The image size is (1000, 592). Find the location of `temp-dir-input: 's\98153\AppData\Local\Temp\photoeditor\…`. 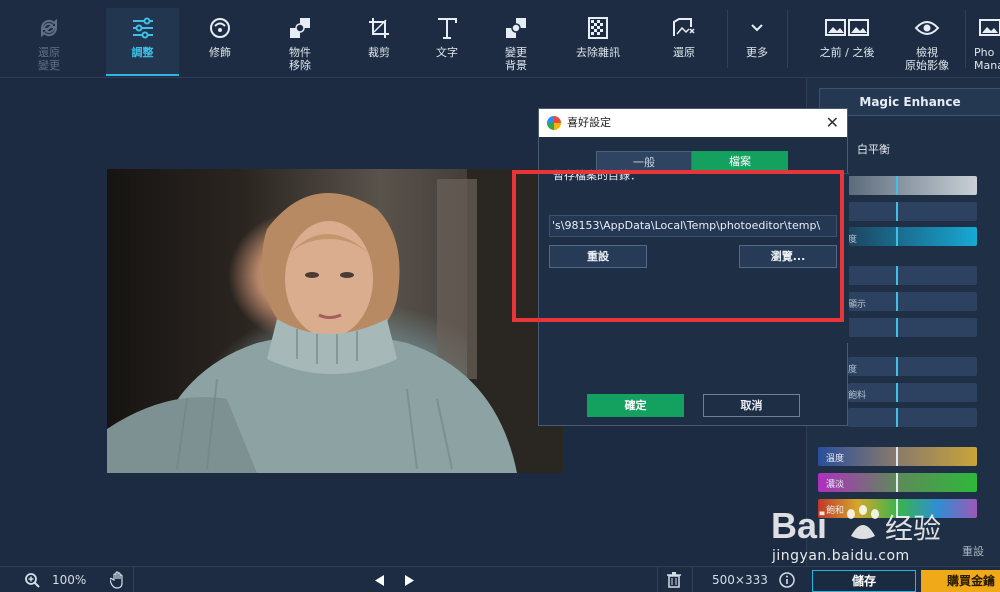

temp-dir-input: 's\98153\AppData\Local\Temp\photoeditor\… is located at coordinates (693, 226).